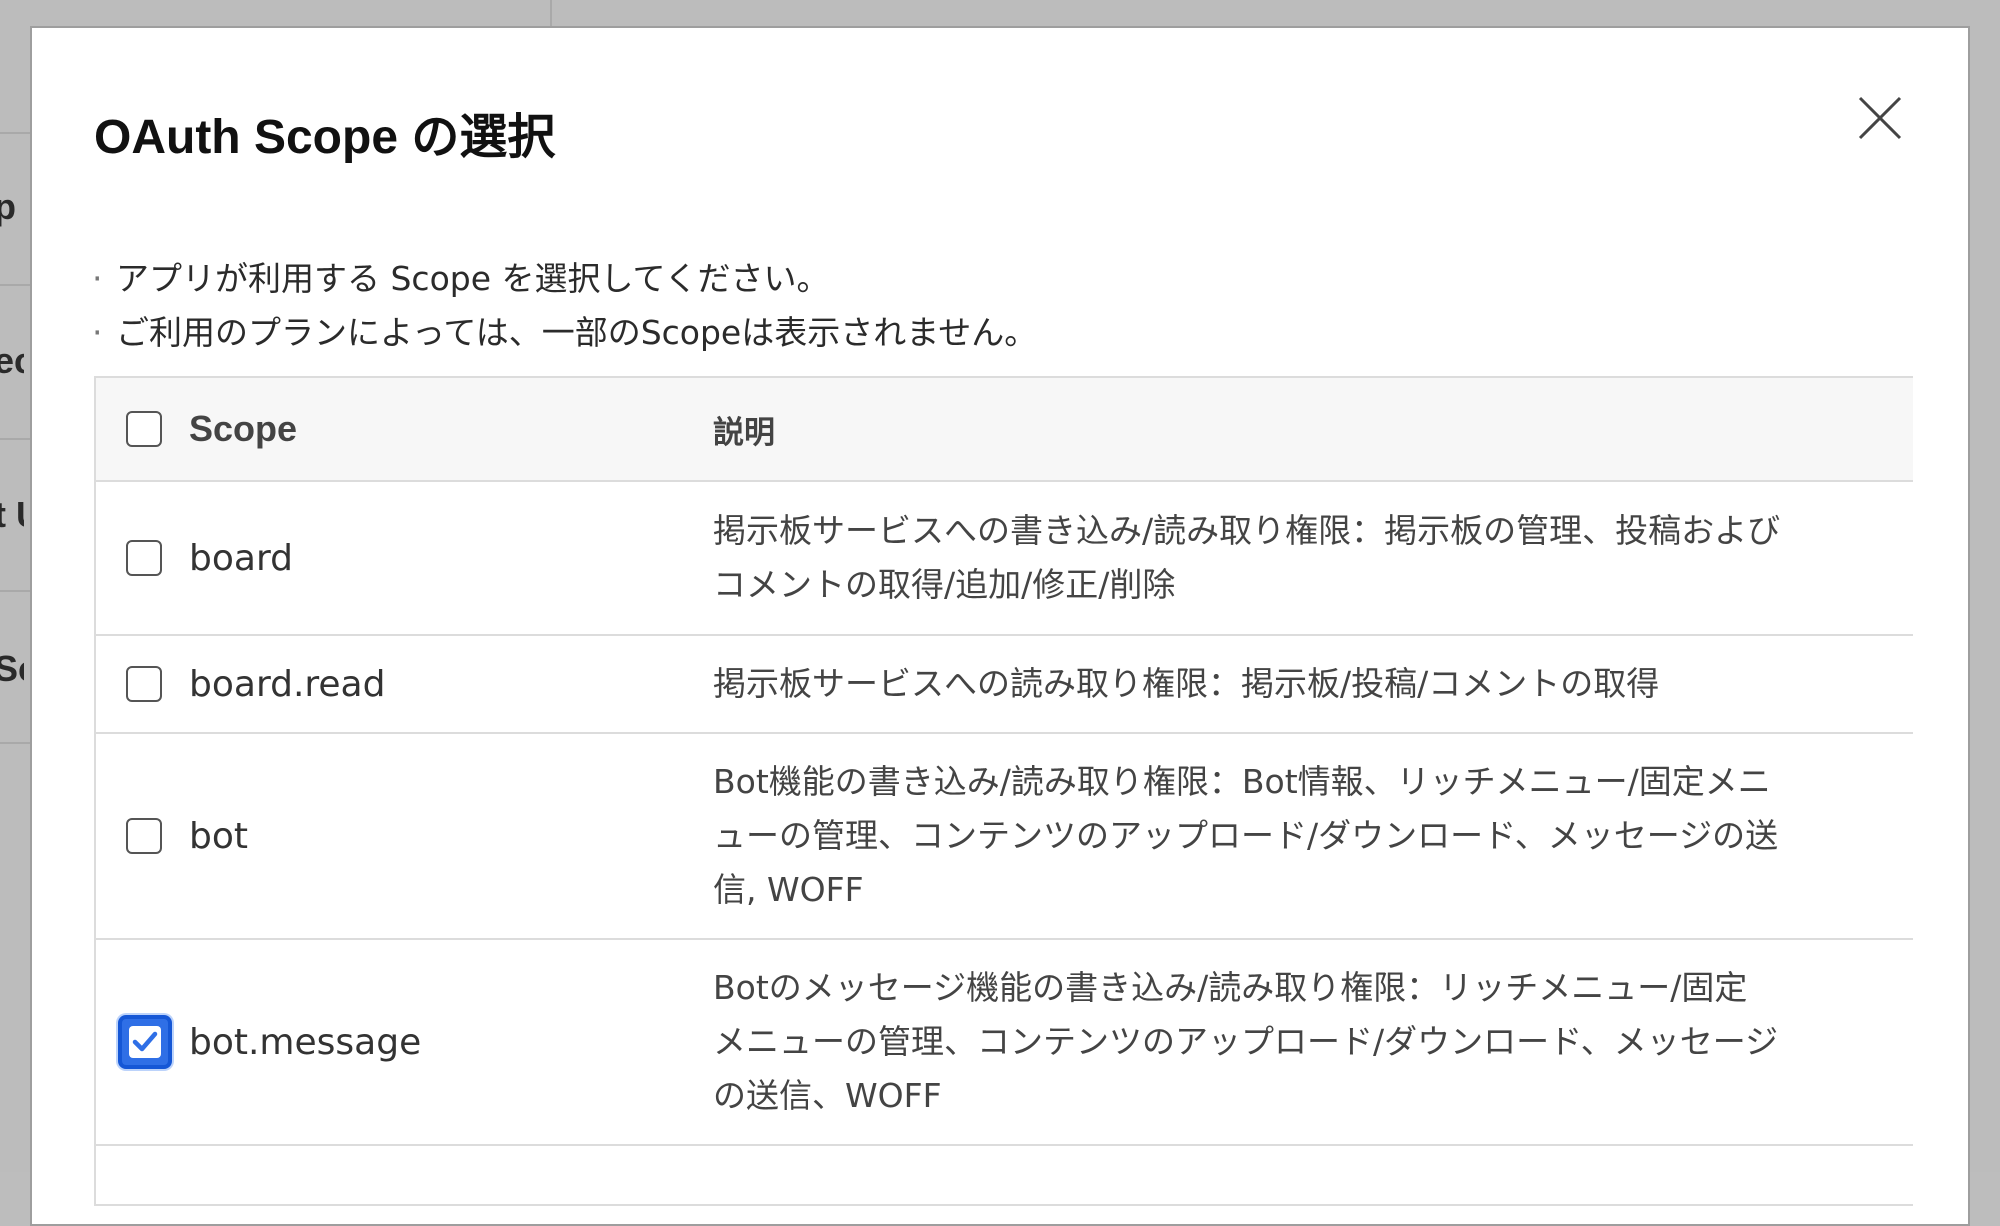 The image size is (2000, 1226). What do you see at coordinates (287, 684) in the screenshot?
I see `scope-name: board.read` at bounding box center [287, 684].